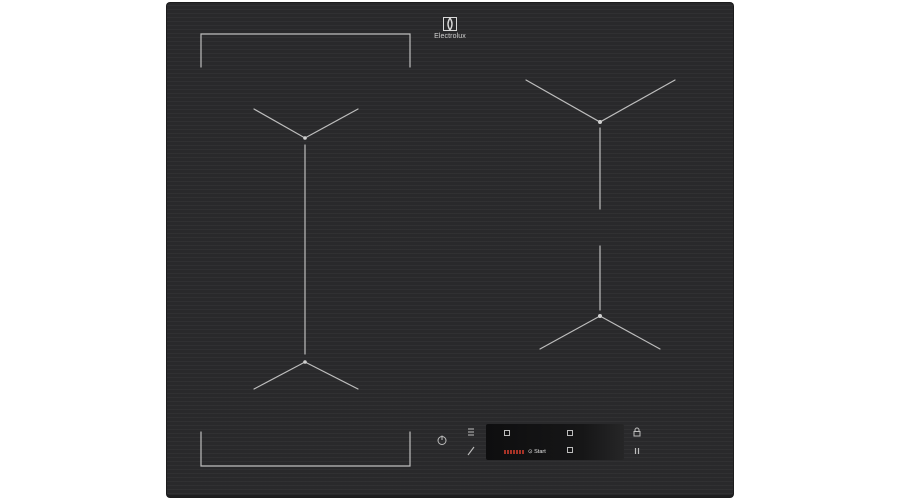  I want to click on menu-icon, so click(471, 432).